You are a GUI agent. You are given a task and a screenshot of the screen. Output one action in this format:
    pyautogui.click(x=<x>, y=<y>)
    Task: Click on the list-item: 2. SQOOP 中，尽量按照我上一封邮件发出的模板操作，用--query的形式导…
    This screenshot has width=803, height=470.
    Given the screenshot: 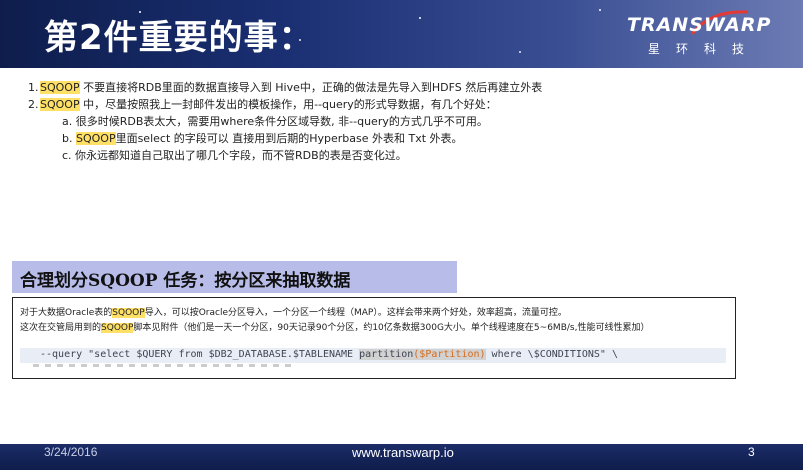 What is the action you would take?
    pyautogui.click(x=262, y=104)
    